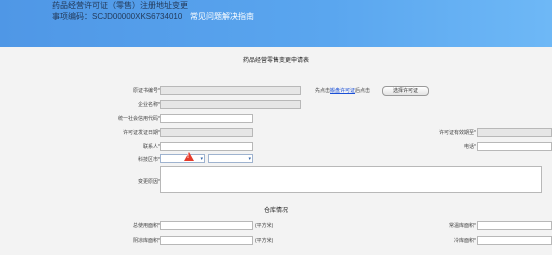 This screenshot has height=255, width=552. I want to click on label-credit-code: 统一社会信用代码*, so click(139, 119).